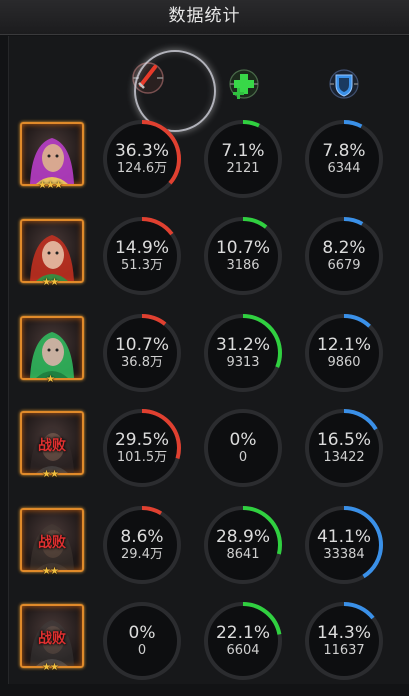 This screenshot has width=409, height=696. I want to click on damage-percent: 29.5%, so click(141, 440).